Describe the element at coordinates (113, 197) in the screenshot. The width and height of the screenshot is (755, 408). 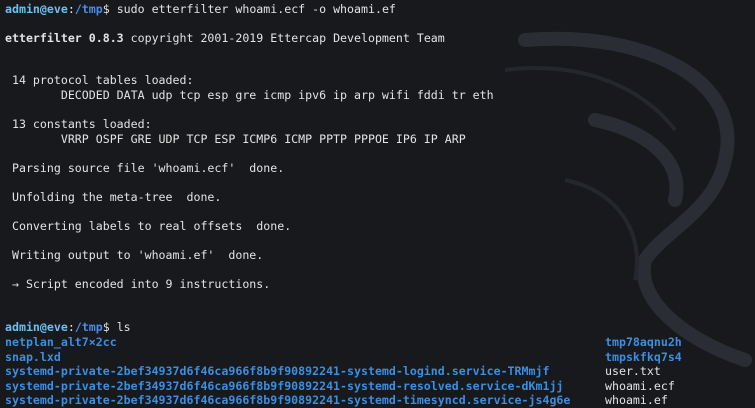
I see `output-unfolding: Unfolding the meta-tree done.` at that location.